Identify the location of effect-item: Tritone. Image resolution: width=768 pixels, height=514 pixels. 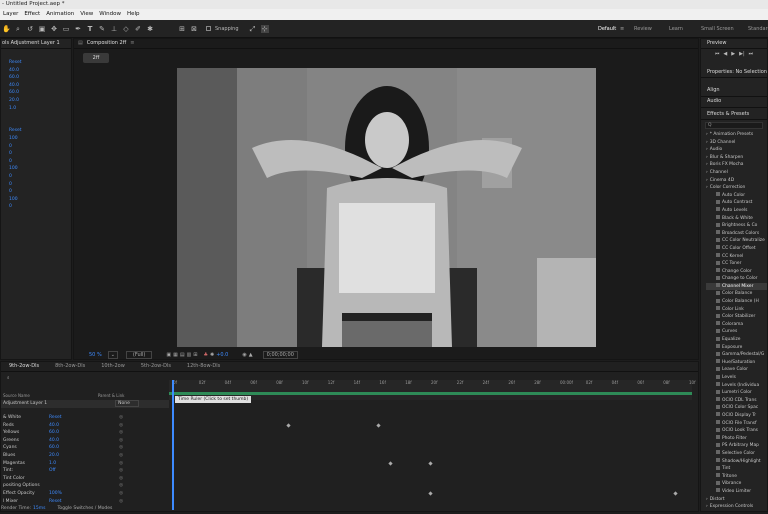
(736, 477).